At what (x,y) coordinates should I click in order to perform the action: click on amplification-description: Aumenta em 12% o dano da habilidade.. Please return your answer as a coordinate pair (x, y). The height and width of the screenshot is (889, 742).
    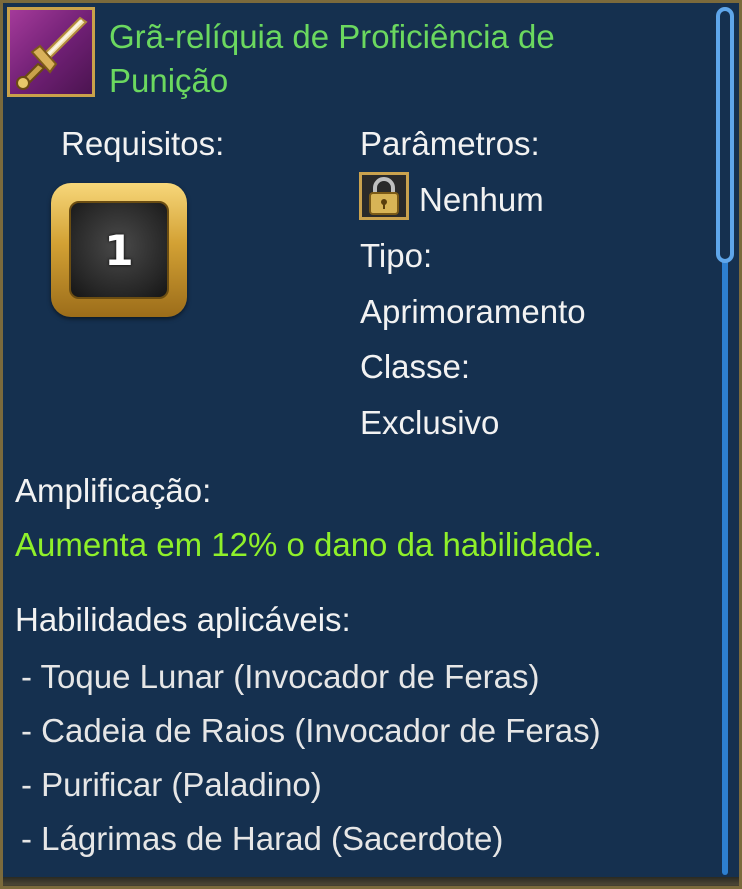
    Looking at the image, I should click on (309, 544).